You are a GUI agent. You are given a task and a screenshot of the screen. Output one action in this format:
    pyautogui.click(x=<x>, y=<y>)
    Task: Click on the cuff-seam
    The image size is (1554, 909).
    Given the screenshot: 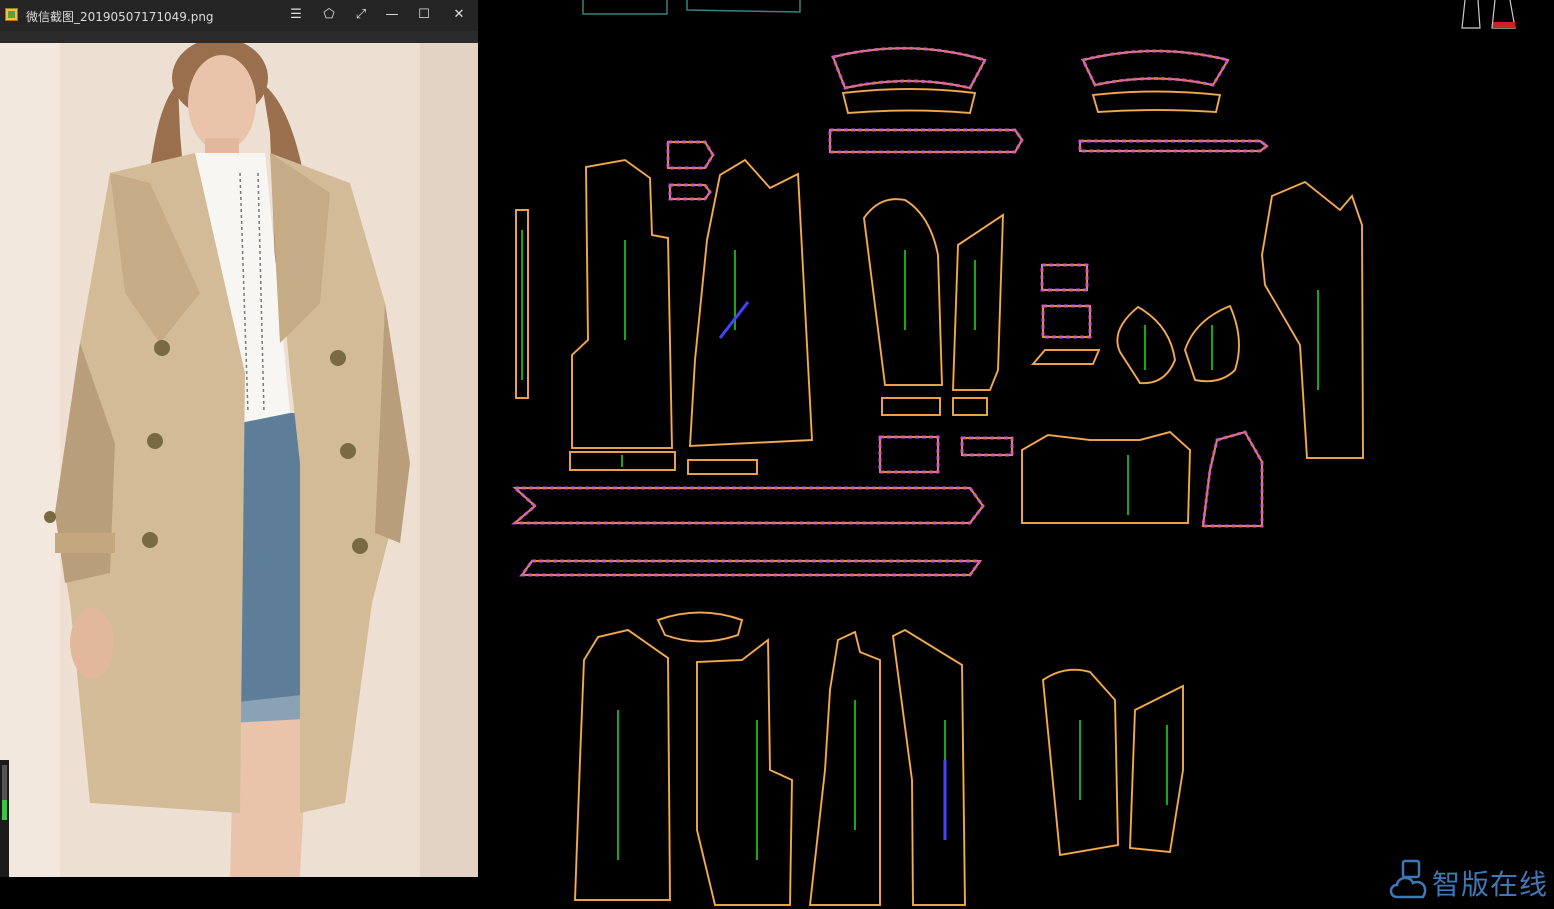 What is the action you would take?
    pyautogui.click(x=911, y=406)
    